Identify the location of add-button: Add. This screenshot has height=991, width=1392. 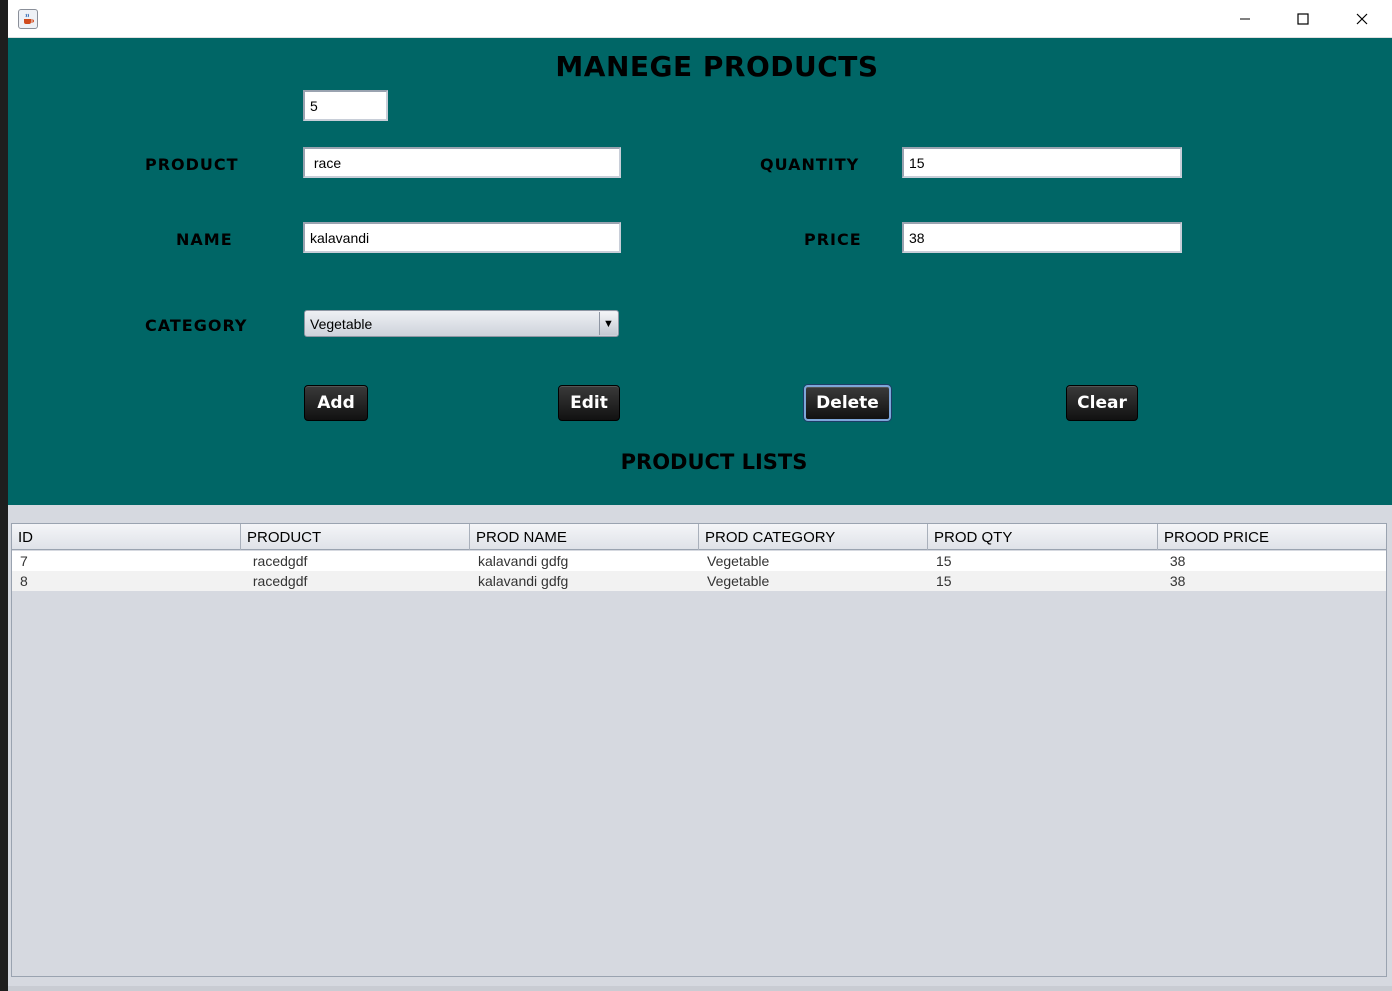
(336, 403).